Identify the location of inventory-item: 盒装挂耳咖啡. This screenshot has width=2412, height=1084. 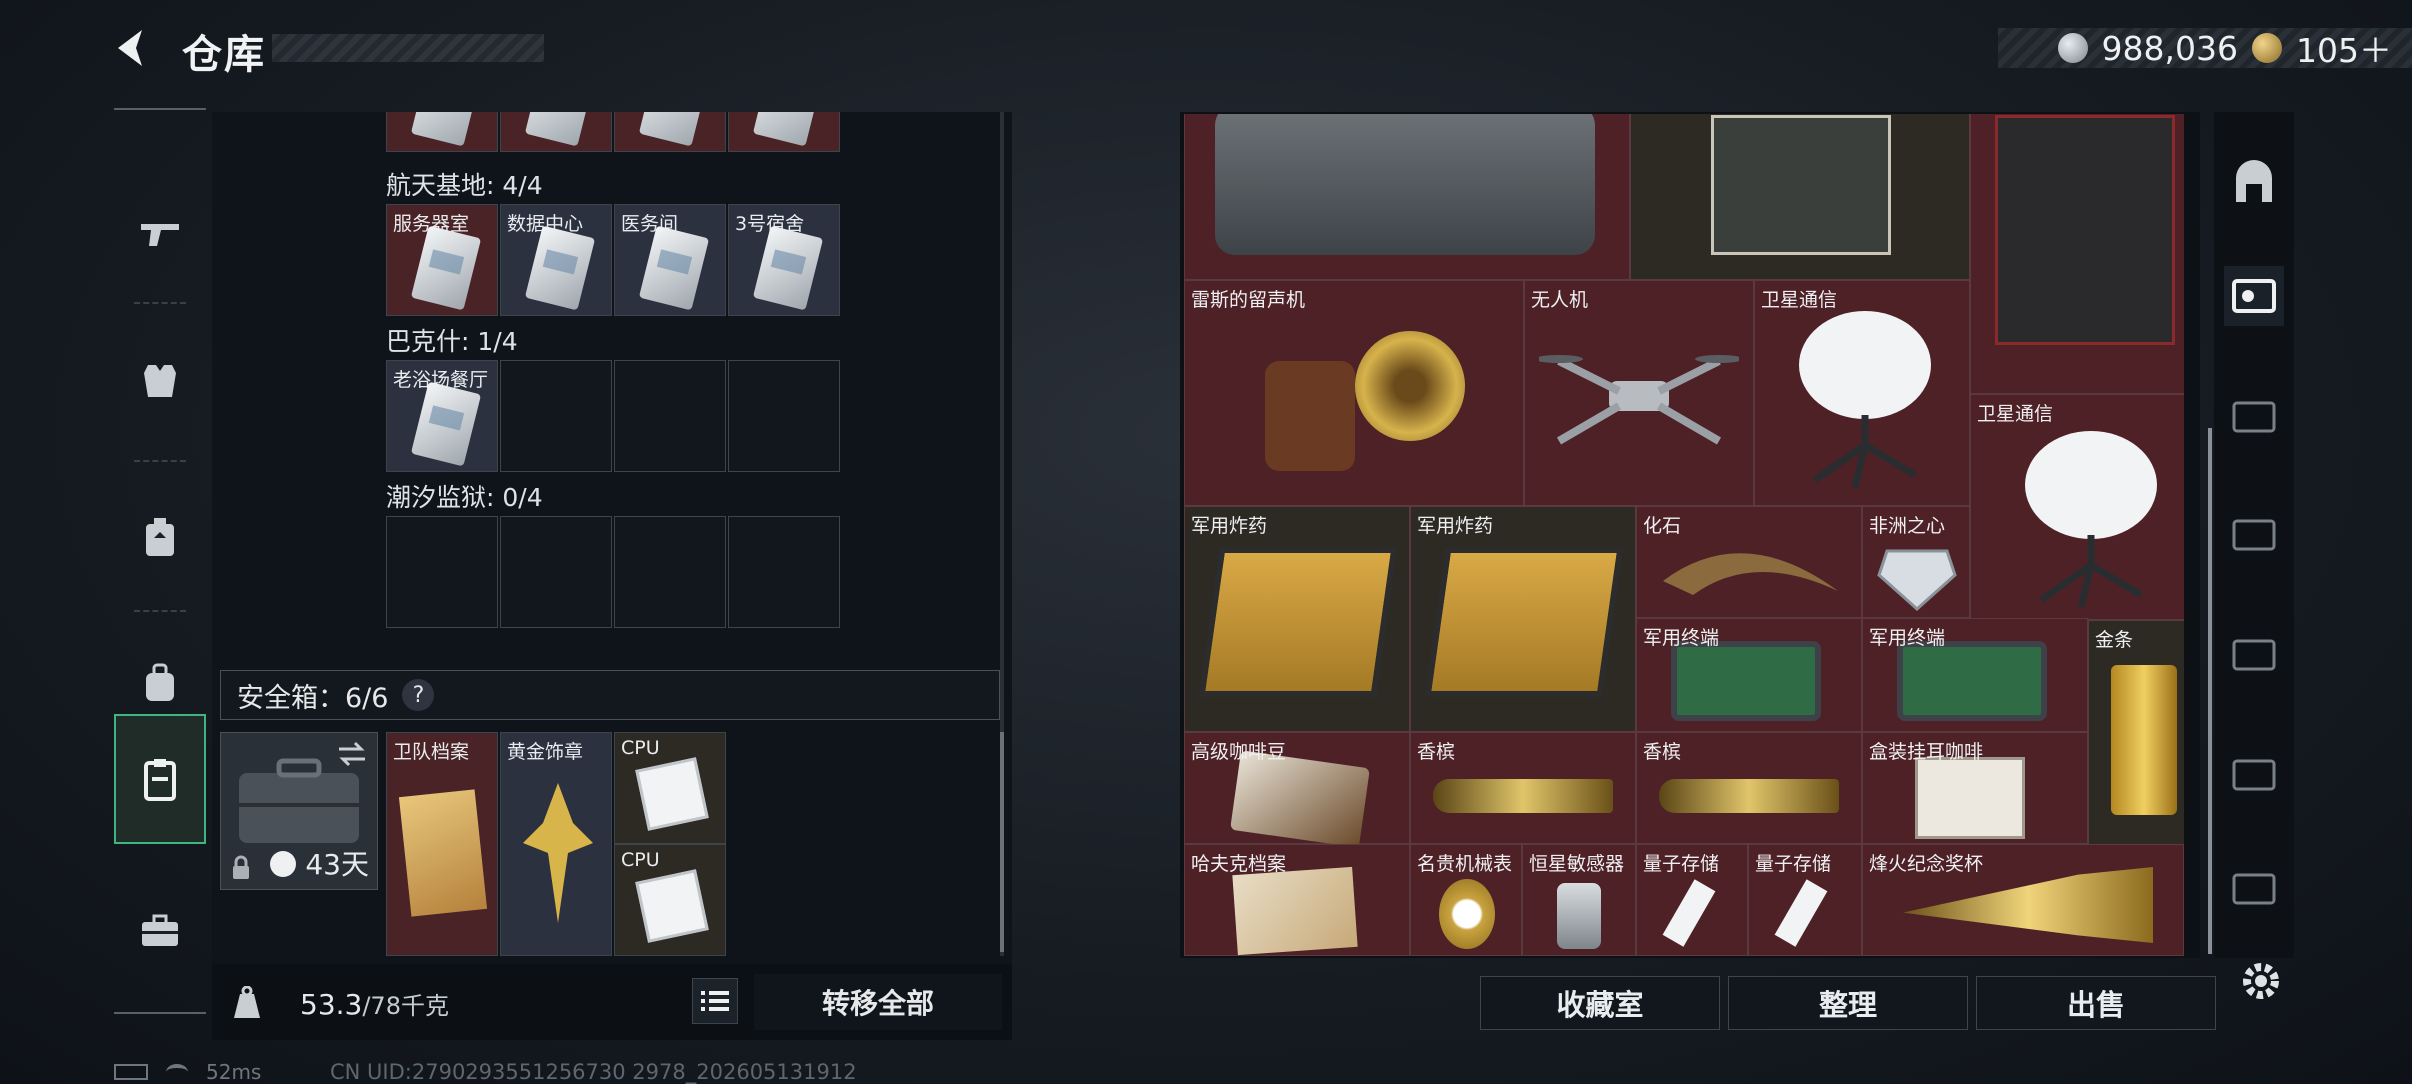
(1975, 788).